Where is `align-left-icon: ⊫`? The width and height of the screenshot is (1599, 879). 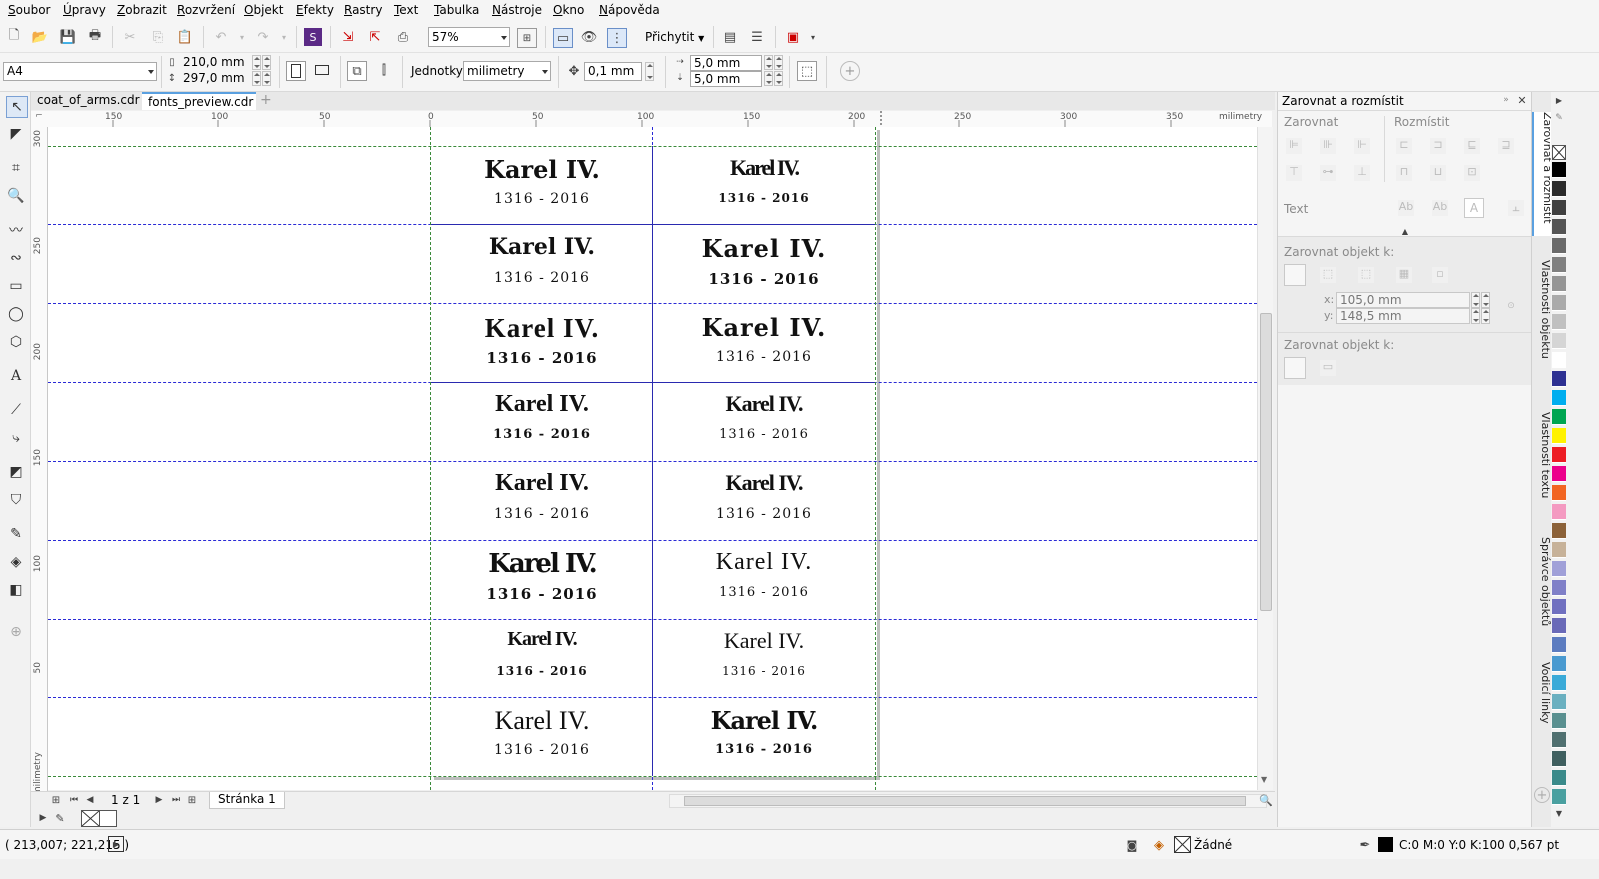 align-left-icon: ⊫ is located at coordinates (1294, 146).